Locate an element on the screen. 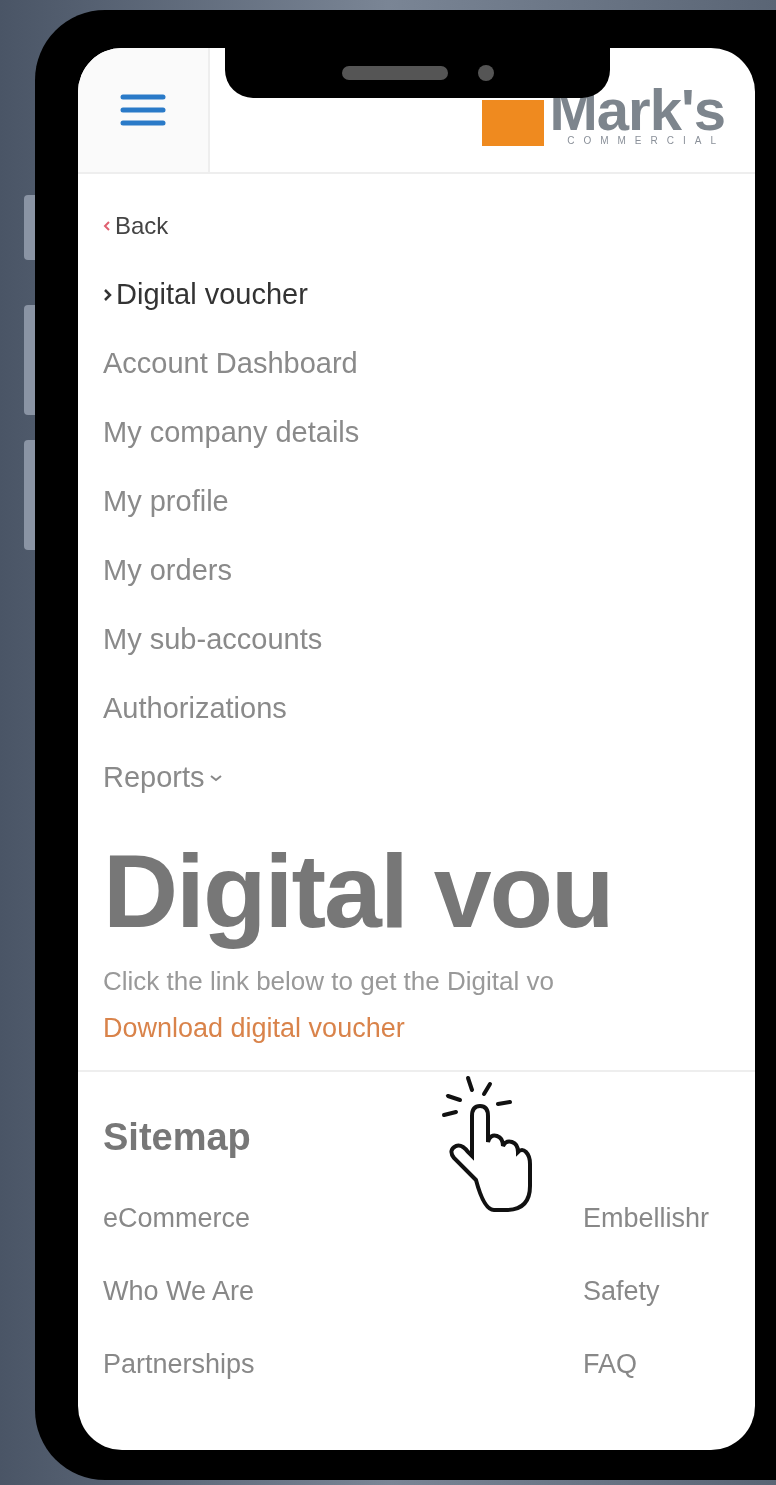 This screenshot has width=776, height=1485. nav-link: My profile is located at coordinates (166, 501).